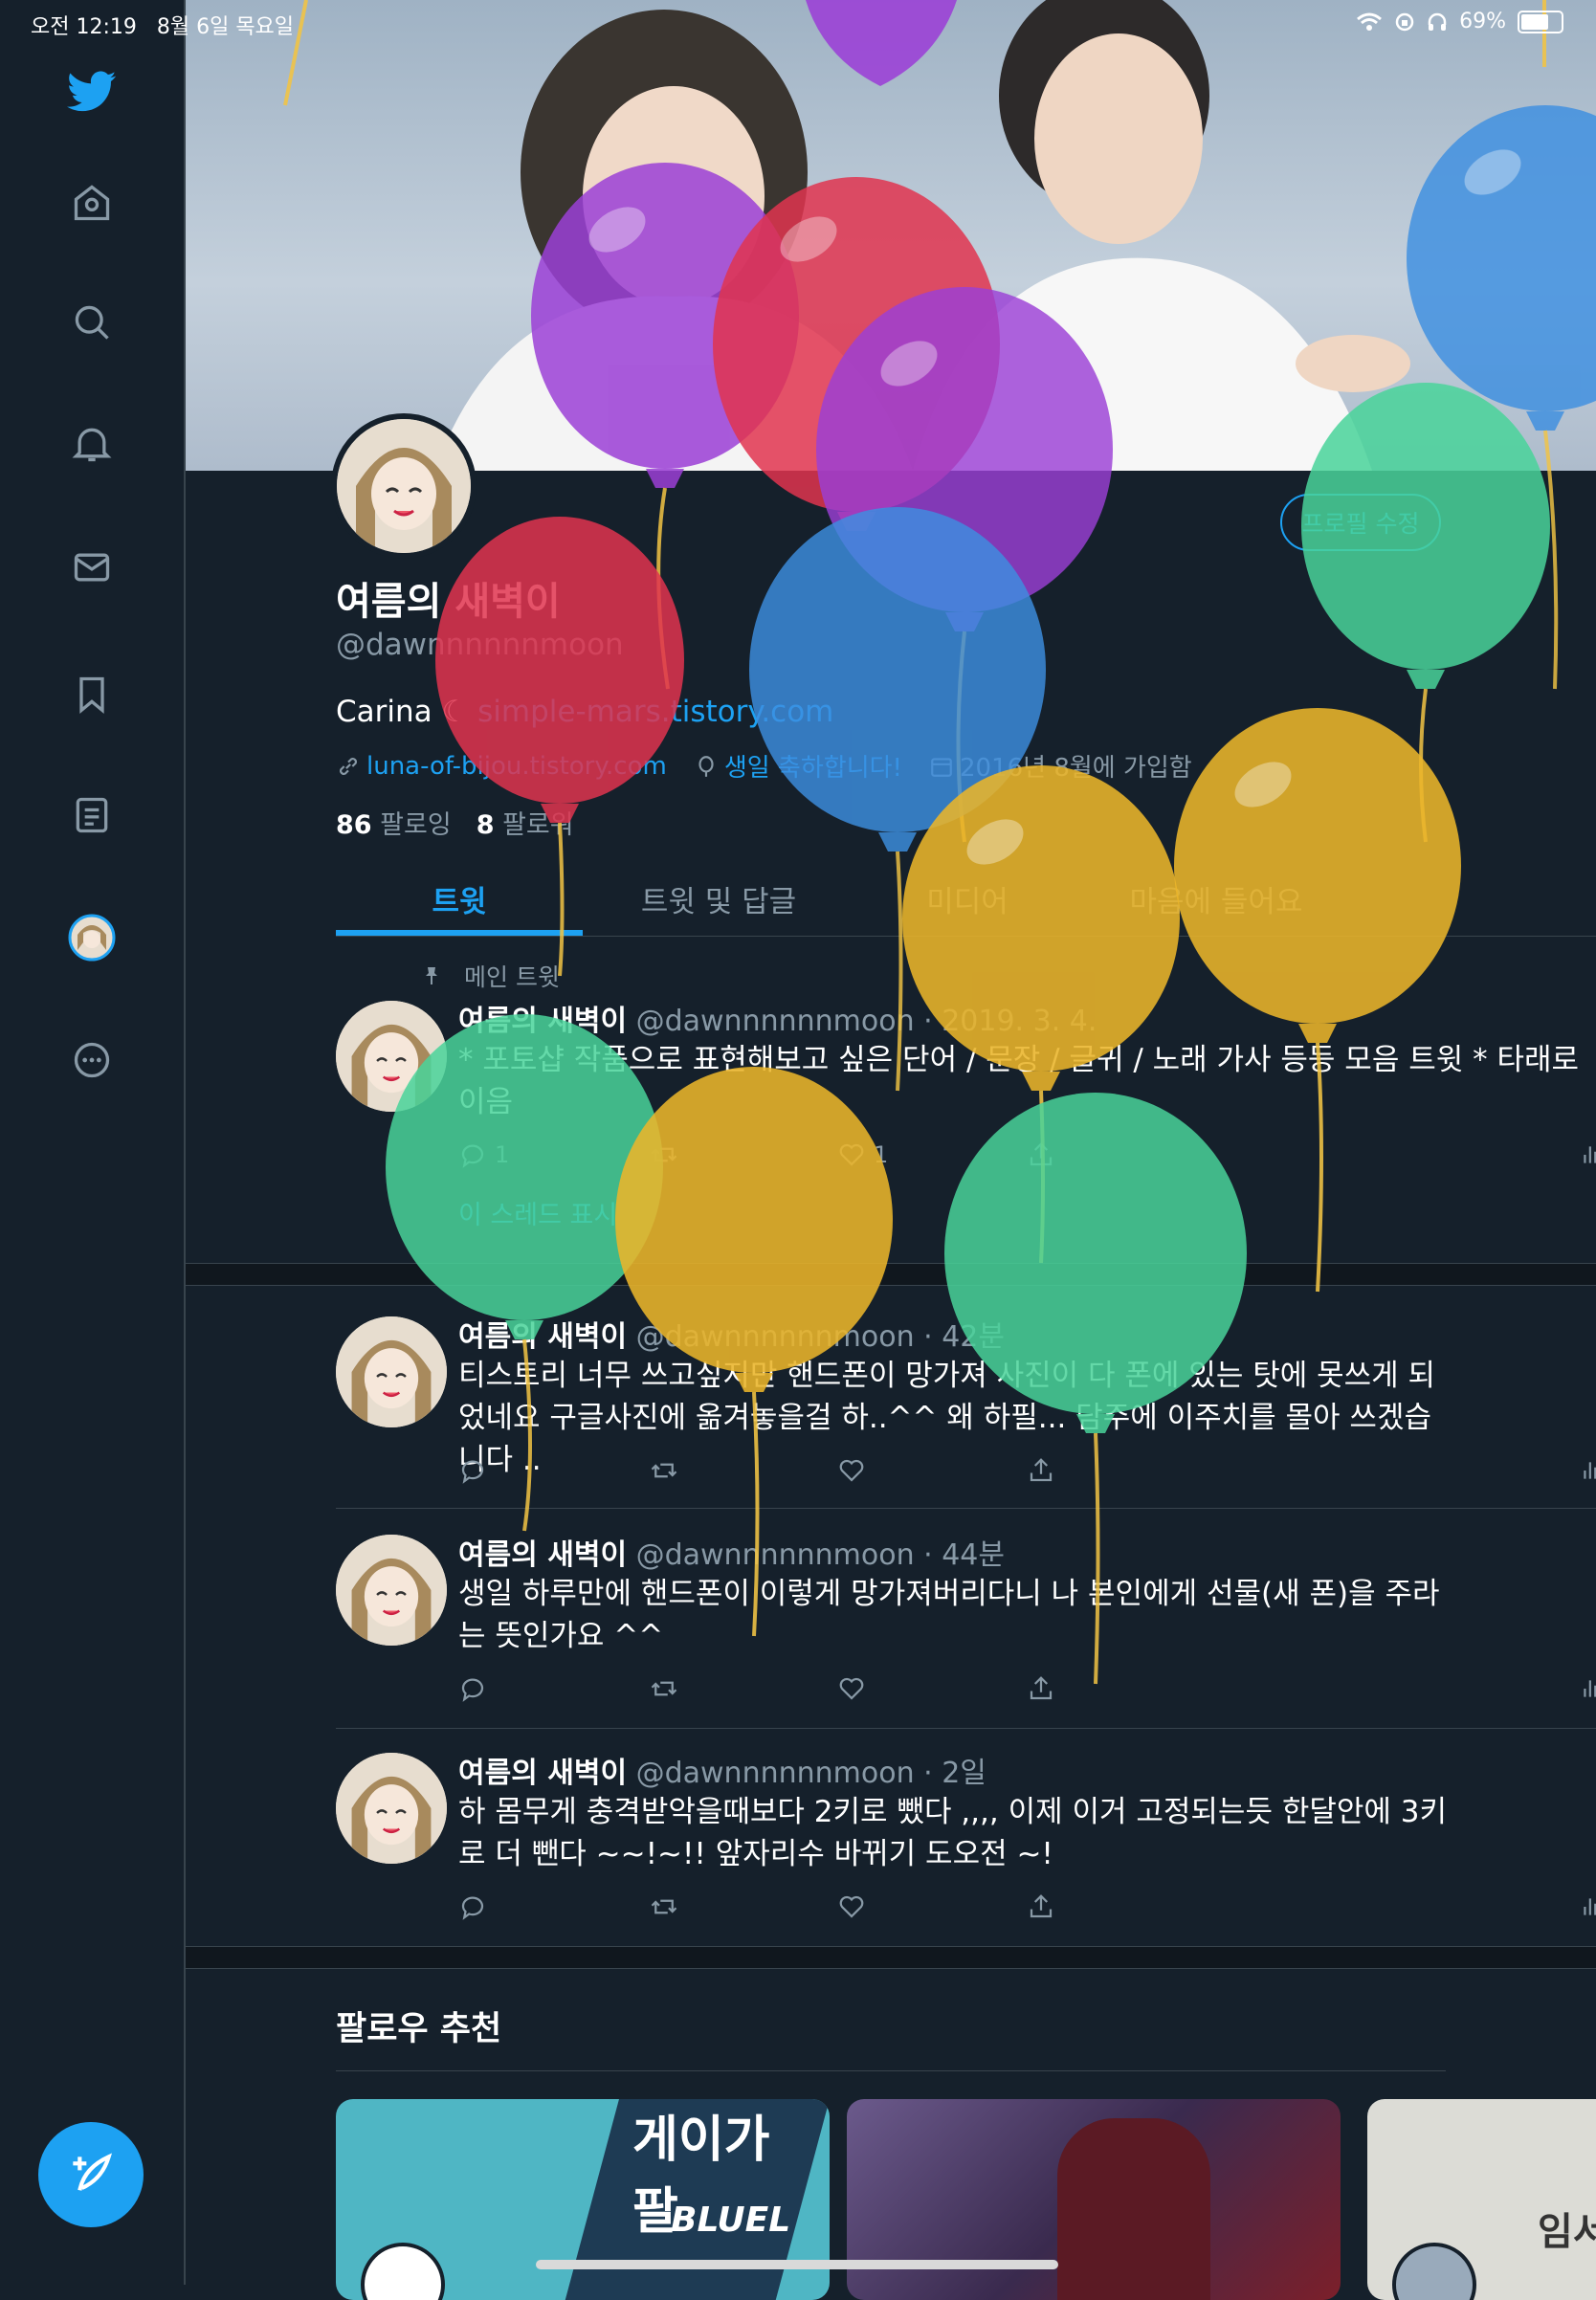 Image resolution: width=1596 pixels, height=2300 pixels. Describe the element at coordinates (92, 91) in the screenshot. I see `twitter-logo-icon` at that location.